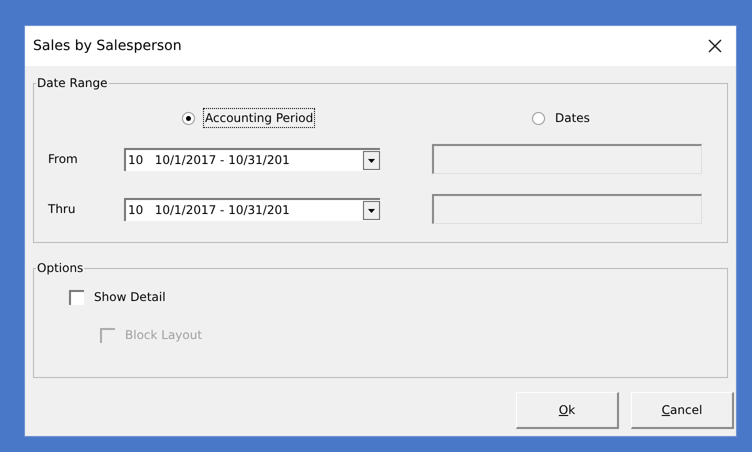 The width and height of the screenshot is (752, 452). Describe the element at coordinates (60, 268) in the screenshot. I see `group-title: Options` at that location.